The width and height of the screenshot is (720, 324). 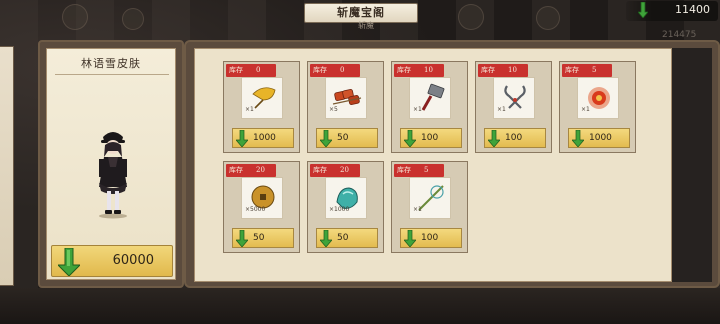 What do you see at coordinates (597, 107) in the screenshot?
I see `shop-item-fire-orb: 库存 5 ×1 1000` at bounding box center [597, 107].